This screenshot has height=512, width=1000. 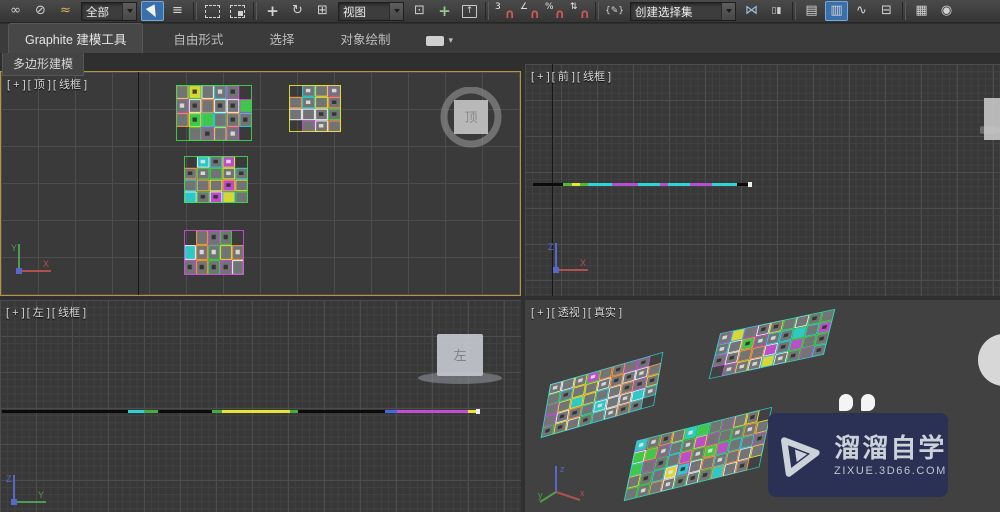 I want to click on world-axis-tripod: ZX, so click(x=569, y=261).